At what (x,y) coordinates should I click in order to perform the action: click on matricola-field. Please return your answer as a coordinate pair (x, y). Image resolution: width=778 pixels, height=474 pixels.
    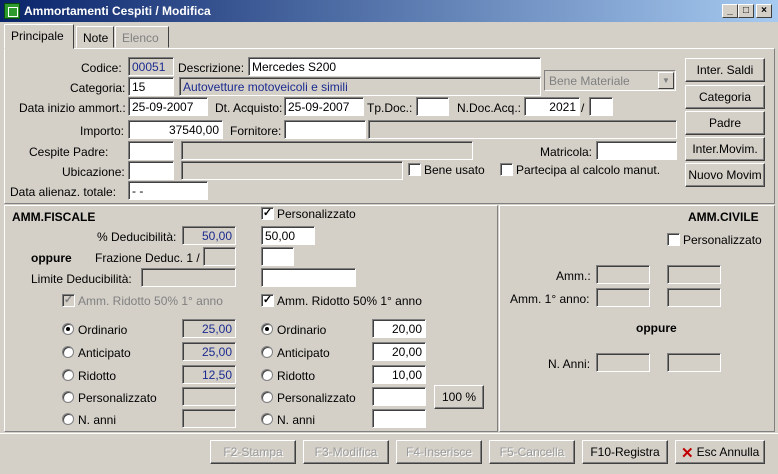
    Looking at the image, I should click on (636, 150).